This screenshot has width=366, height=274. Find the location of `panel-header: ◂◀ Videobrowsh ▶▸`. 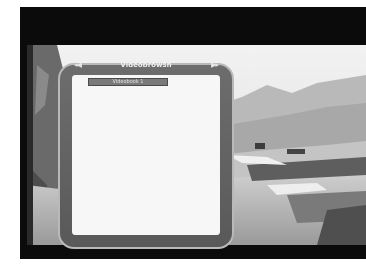

panel-header: ◂◀ Videobrowsh ▶▸ is located at coordinates (146, 65).